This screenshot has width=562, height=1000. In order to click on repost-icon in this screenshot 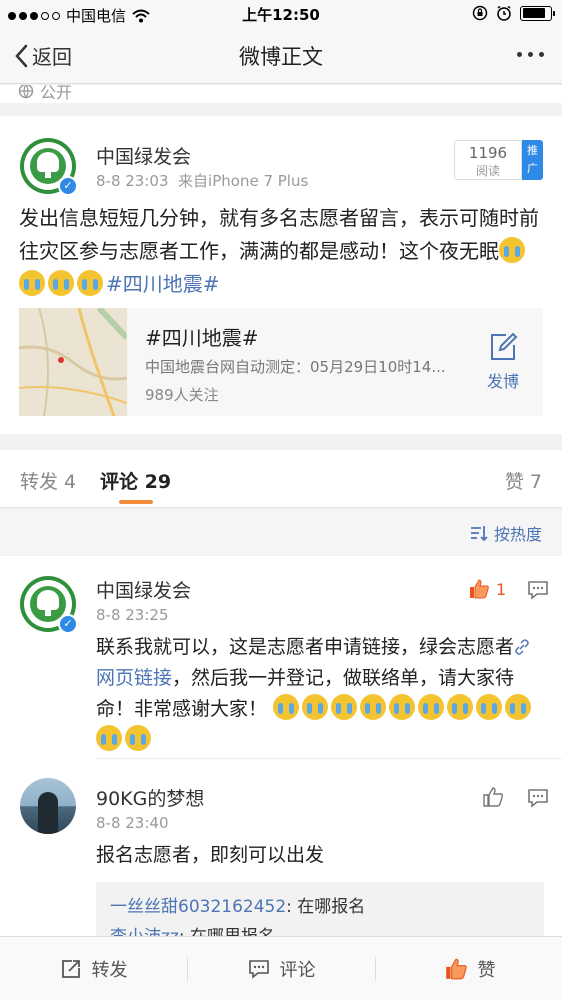, I will do `click(70, 969)`.